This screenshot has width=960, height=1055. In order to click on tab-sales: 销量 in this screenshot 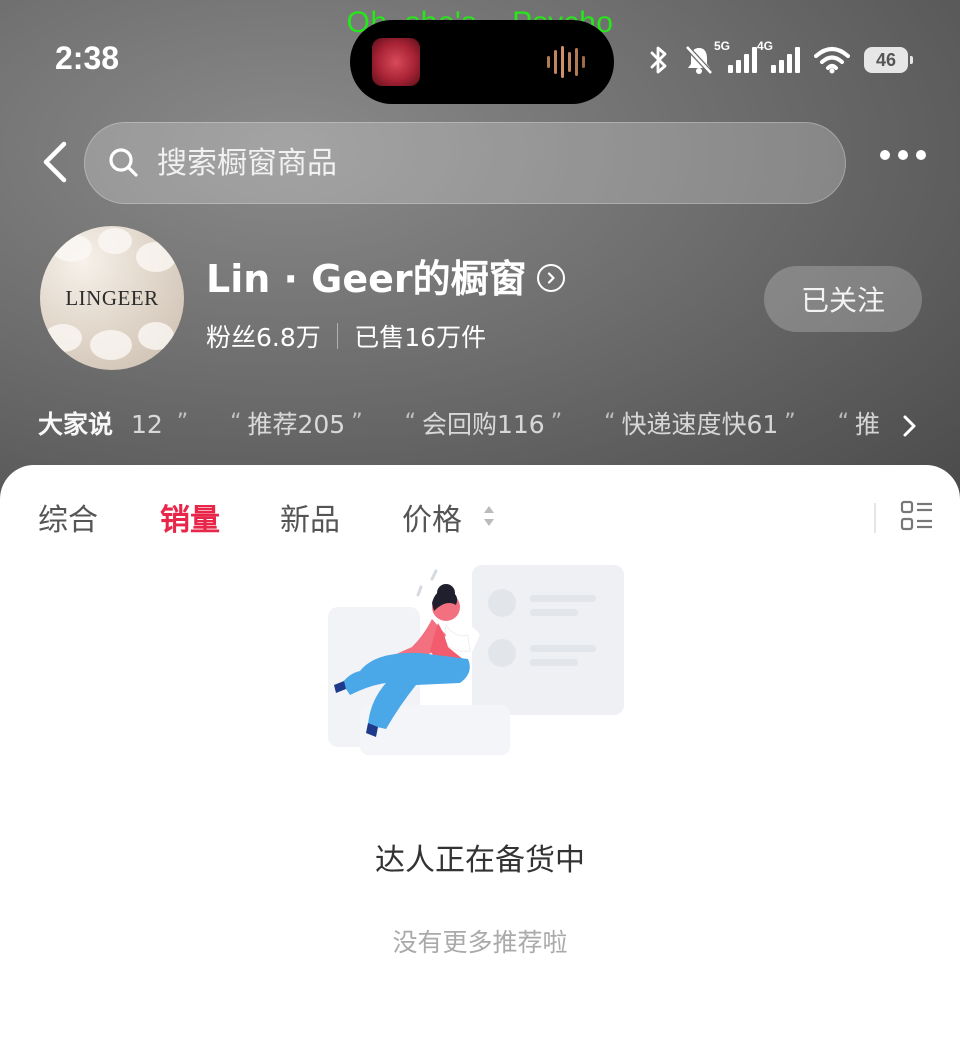, I will do `click(190, 517)`.